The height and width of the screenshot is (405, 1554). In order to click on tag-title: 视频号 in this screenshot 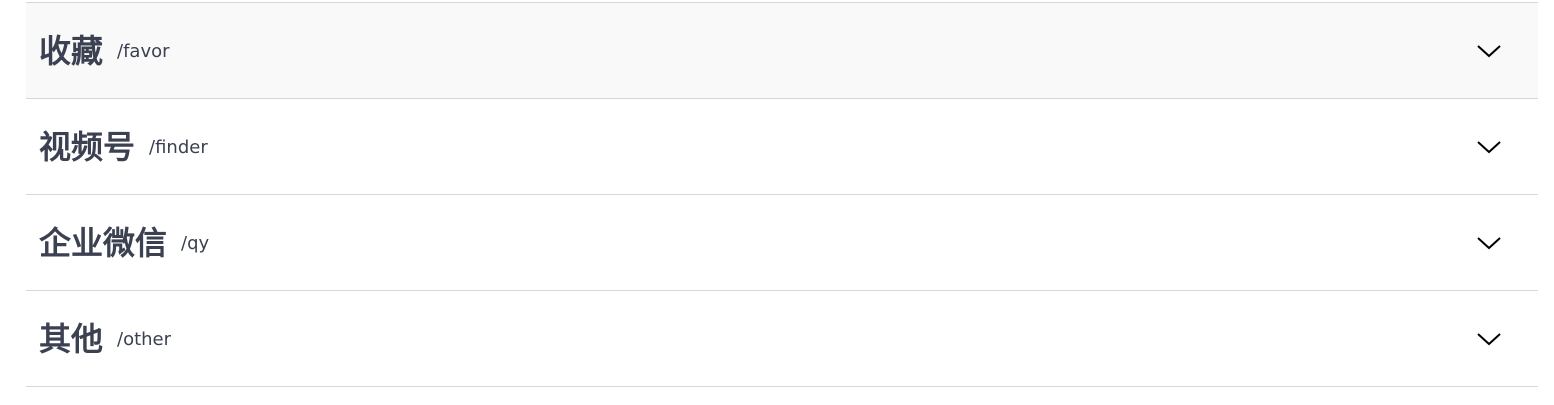, I will do `click(87, 146)`.